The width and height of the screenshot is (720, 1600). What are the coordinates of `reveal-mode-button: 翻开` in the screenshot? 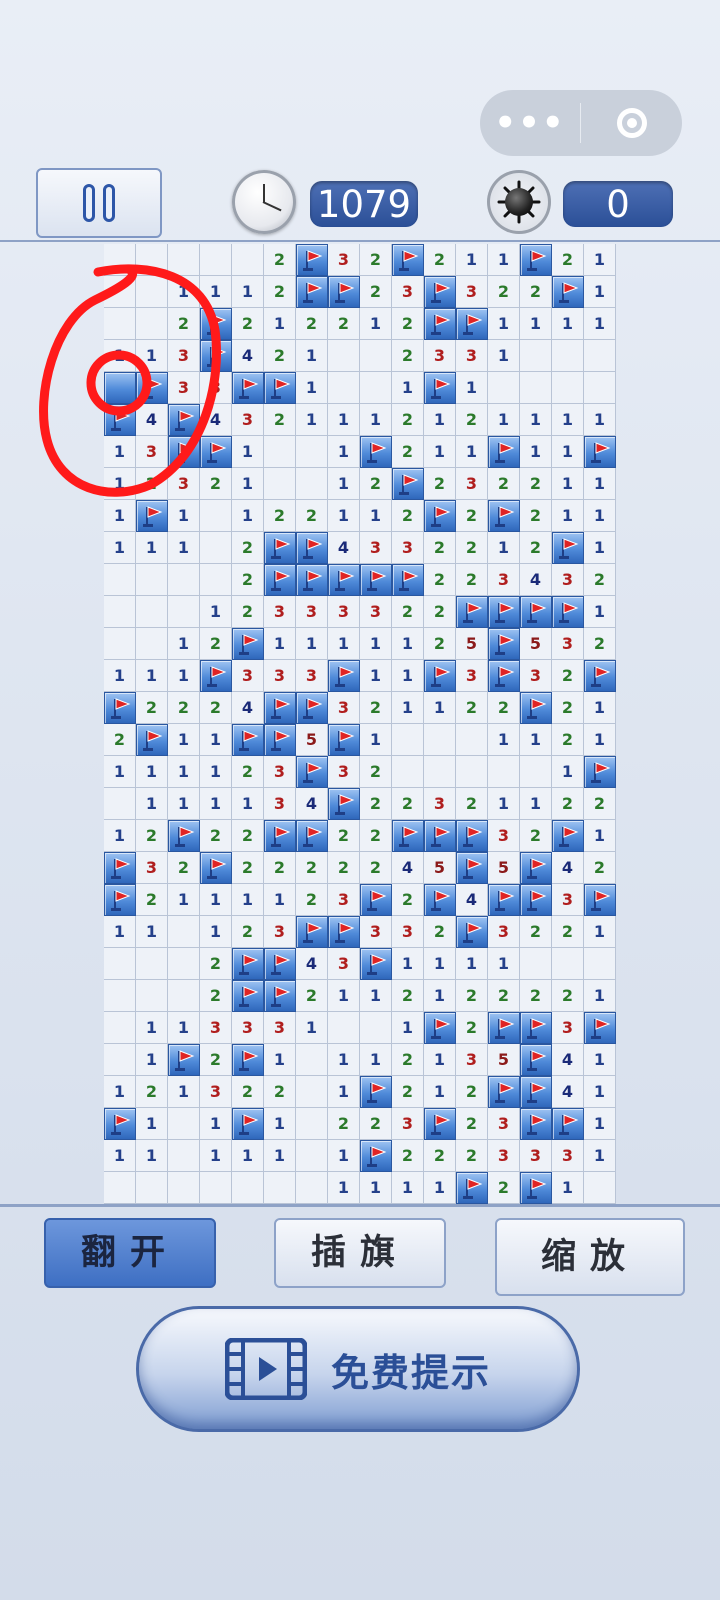 It's located at (130, 1253).